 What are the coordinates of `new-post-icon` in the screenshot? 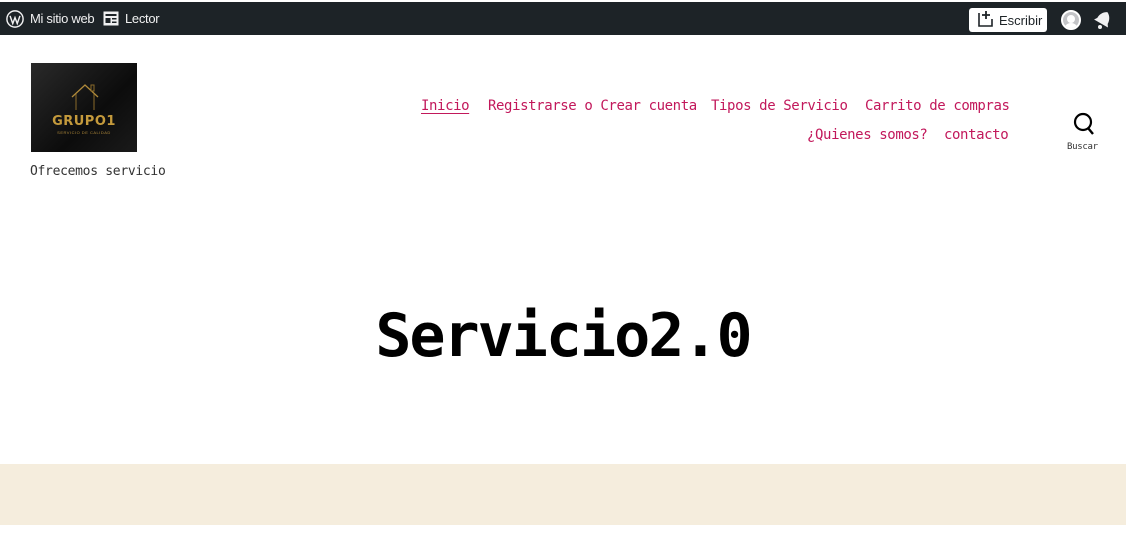 It's located at (988, 20).